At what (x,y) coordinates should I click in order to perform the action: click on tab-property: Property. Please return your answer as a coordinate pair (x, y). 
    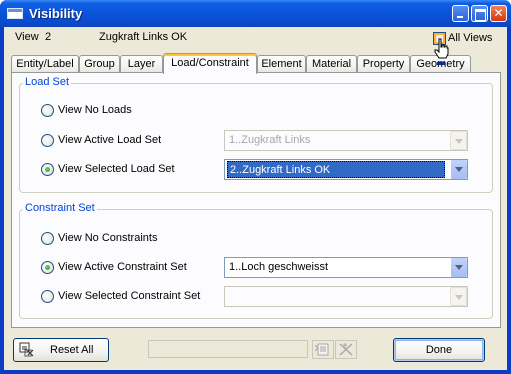
    Looking at the image, I should click on (383, 64).